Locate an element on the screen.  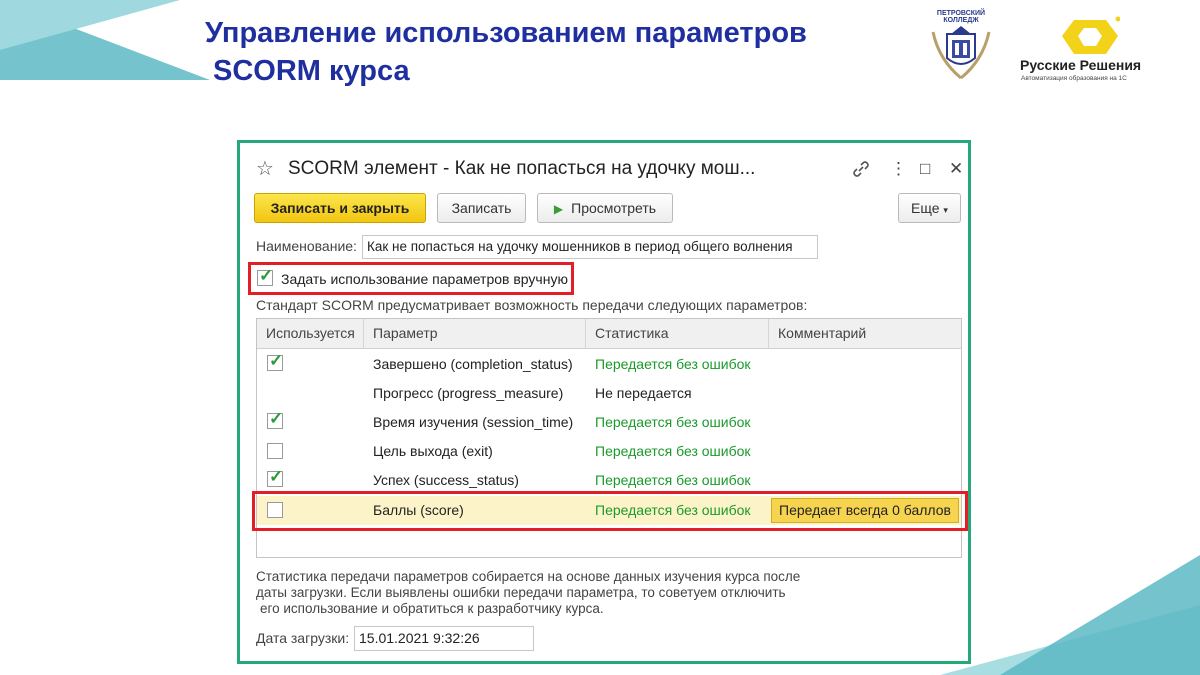
more-button-label: Еще is located at coordinates (925, 208).